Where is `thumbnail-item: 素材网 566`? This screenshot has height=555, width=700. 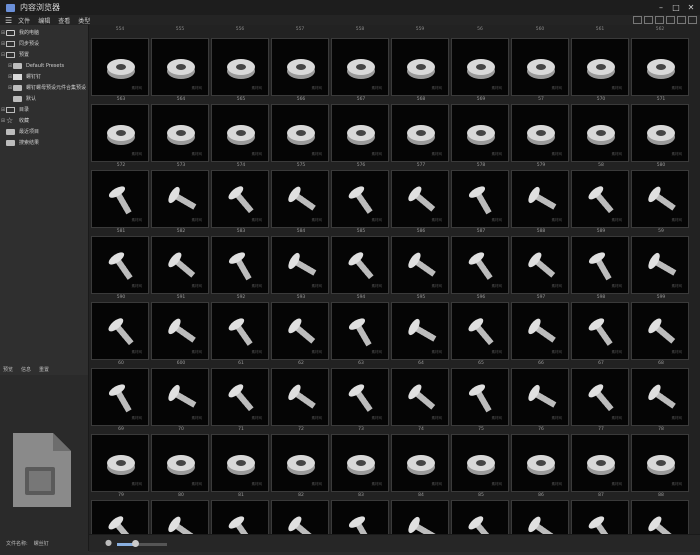
thumbnail-item: 素材网 566 is located at coordinates (300, 70).